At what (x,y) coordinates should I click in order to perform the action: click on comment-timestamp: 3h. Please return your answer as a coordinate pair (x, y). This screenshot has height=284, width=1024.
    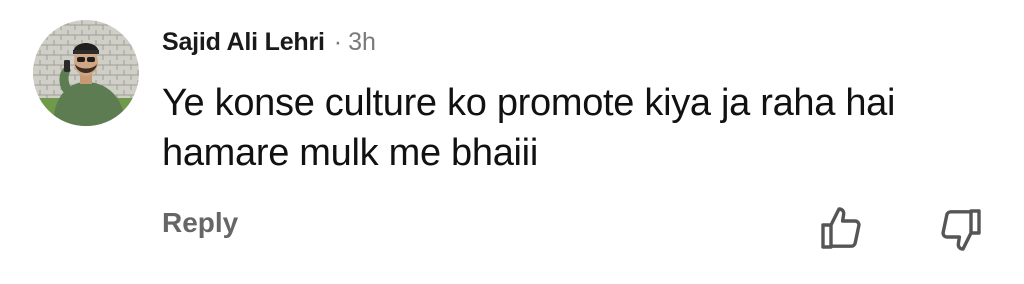
    Looking at the image, I should click on (362, 41).